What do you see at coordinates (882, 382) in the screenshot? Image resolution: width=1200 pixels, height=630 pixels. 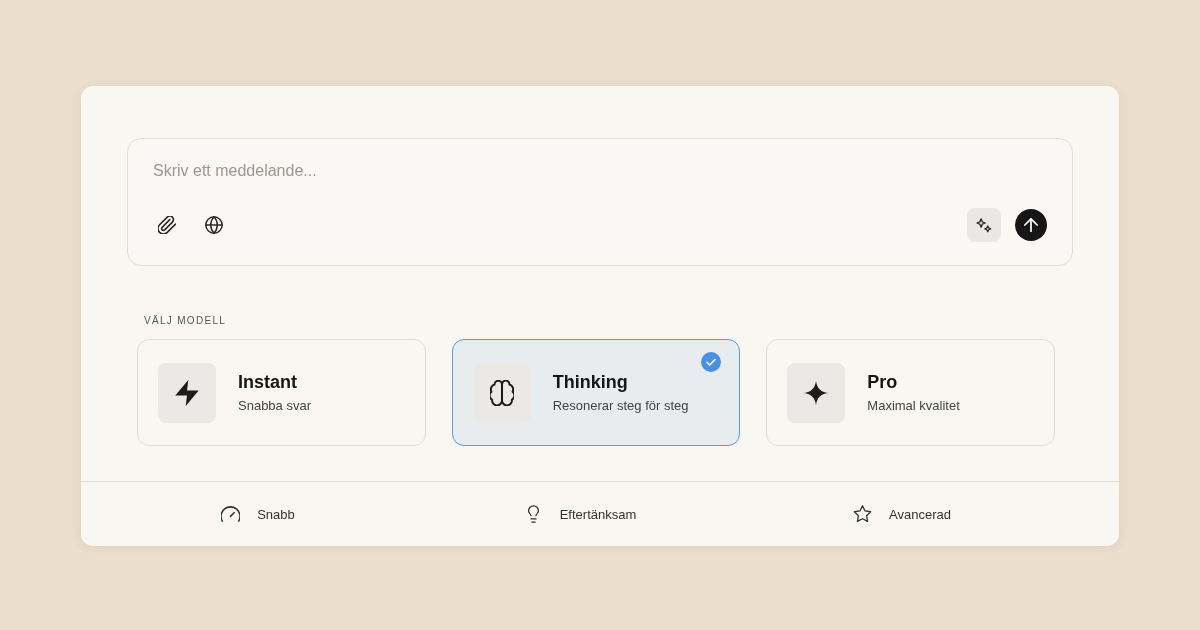 I see `model-name: Pro` at bounding box center [882, 382].